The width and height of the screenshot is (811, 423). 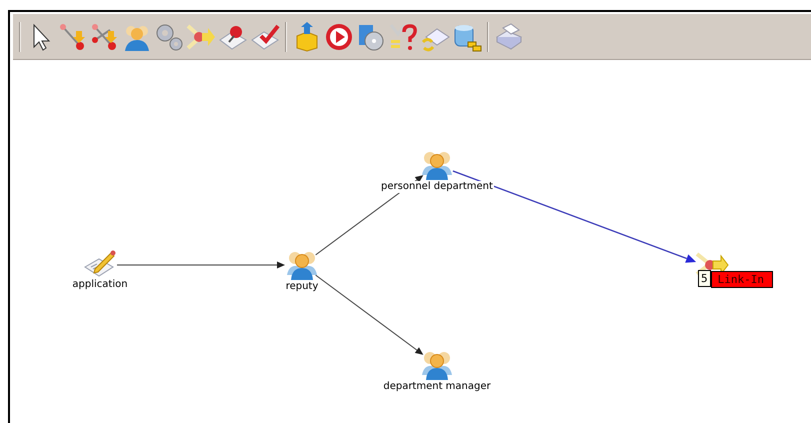 I want to click on play-icon, so click(x=339, y=37).